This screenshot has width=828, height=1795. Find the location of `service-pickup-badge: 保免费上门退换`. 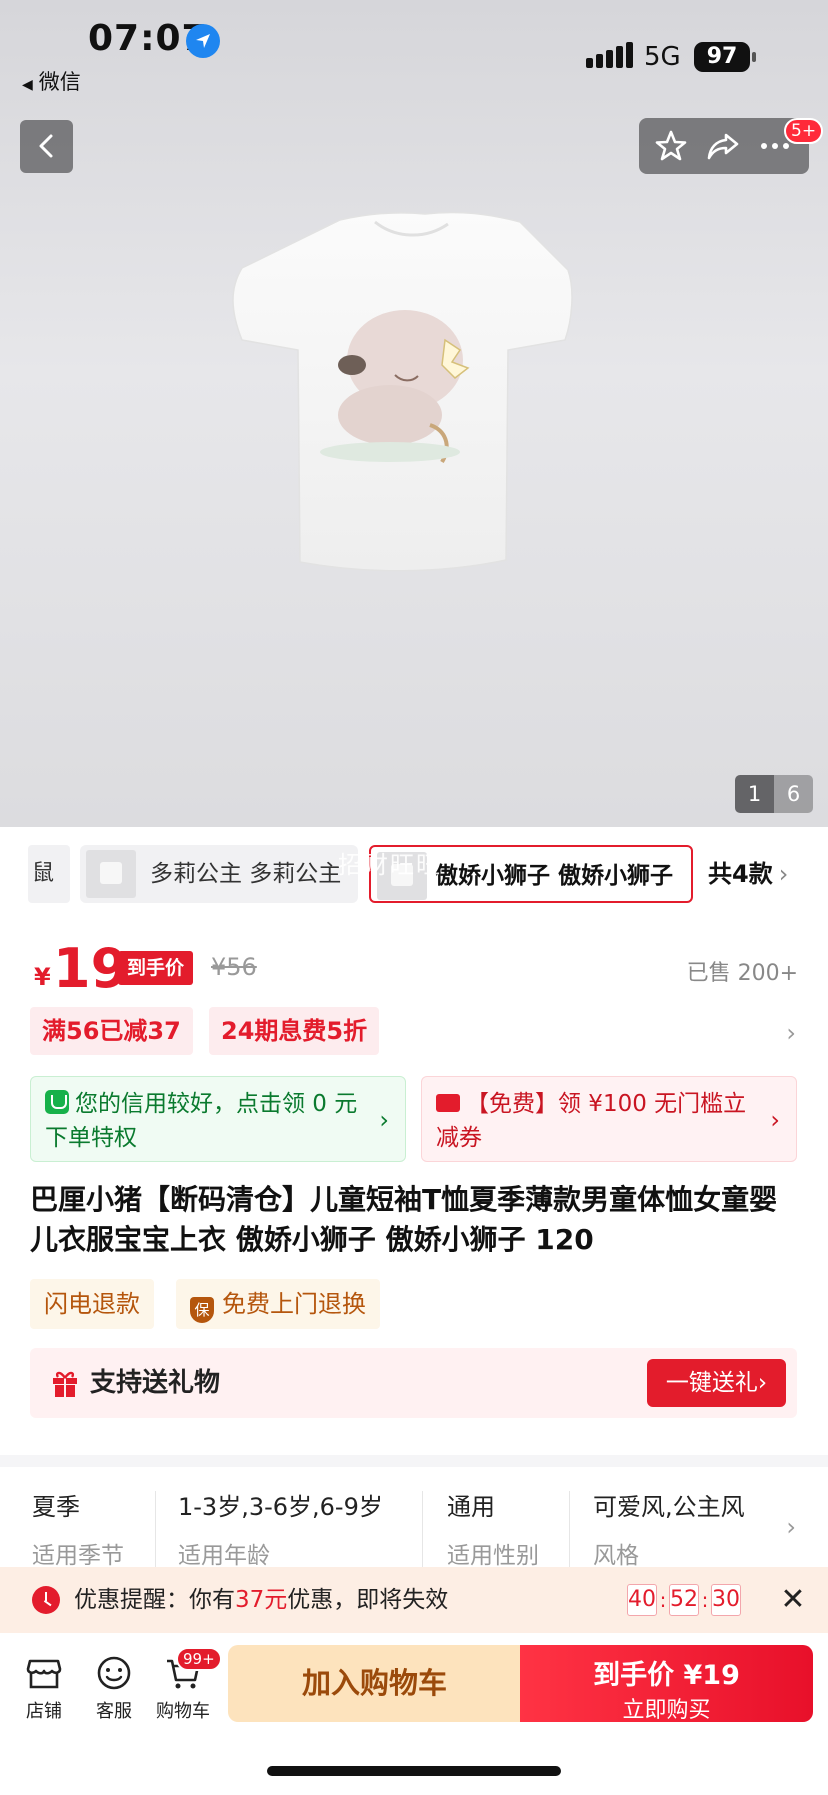

service-pickup-badge: 保免费上门退换 is located at coordinates (278, 1304).